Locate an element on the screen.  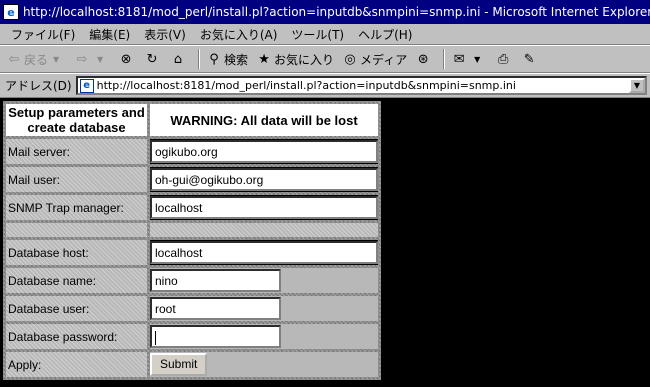
refresh-button: ↻ is located at coordinates (153, 59).